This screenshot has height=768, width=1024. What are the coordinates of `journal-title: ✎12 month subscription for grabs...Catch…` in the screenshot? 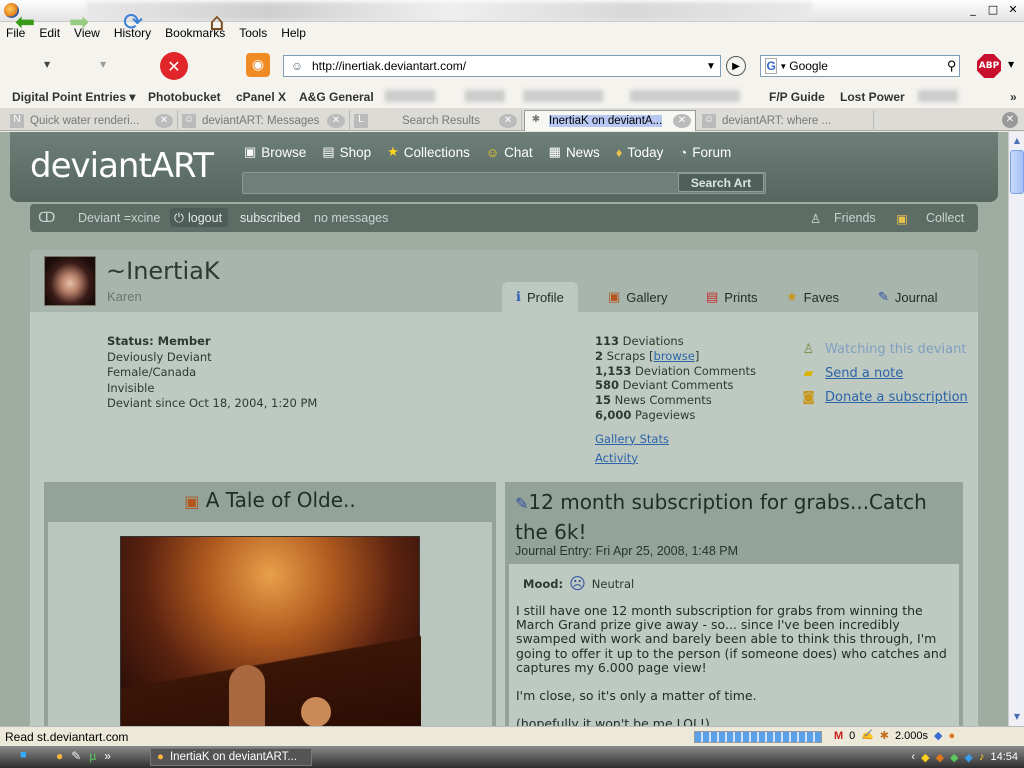 It's located at (735, 517).